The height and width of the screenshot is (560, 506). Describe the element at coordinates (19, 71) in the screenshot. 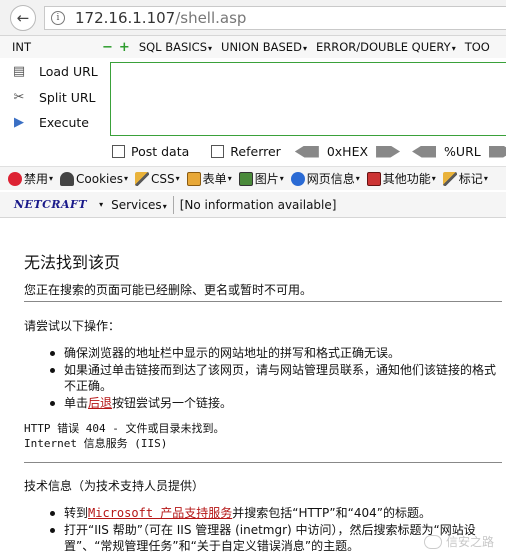

I see `load-url-icon: ▤` at that location.